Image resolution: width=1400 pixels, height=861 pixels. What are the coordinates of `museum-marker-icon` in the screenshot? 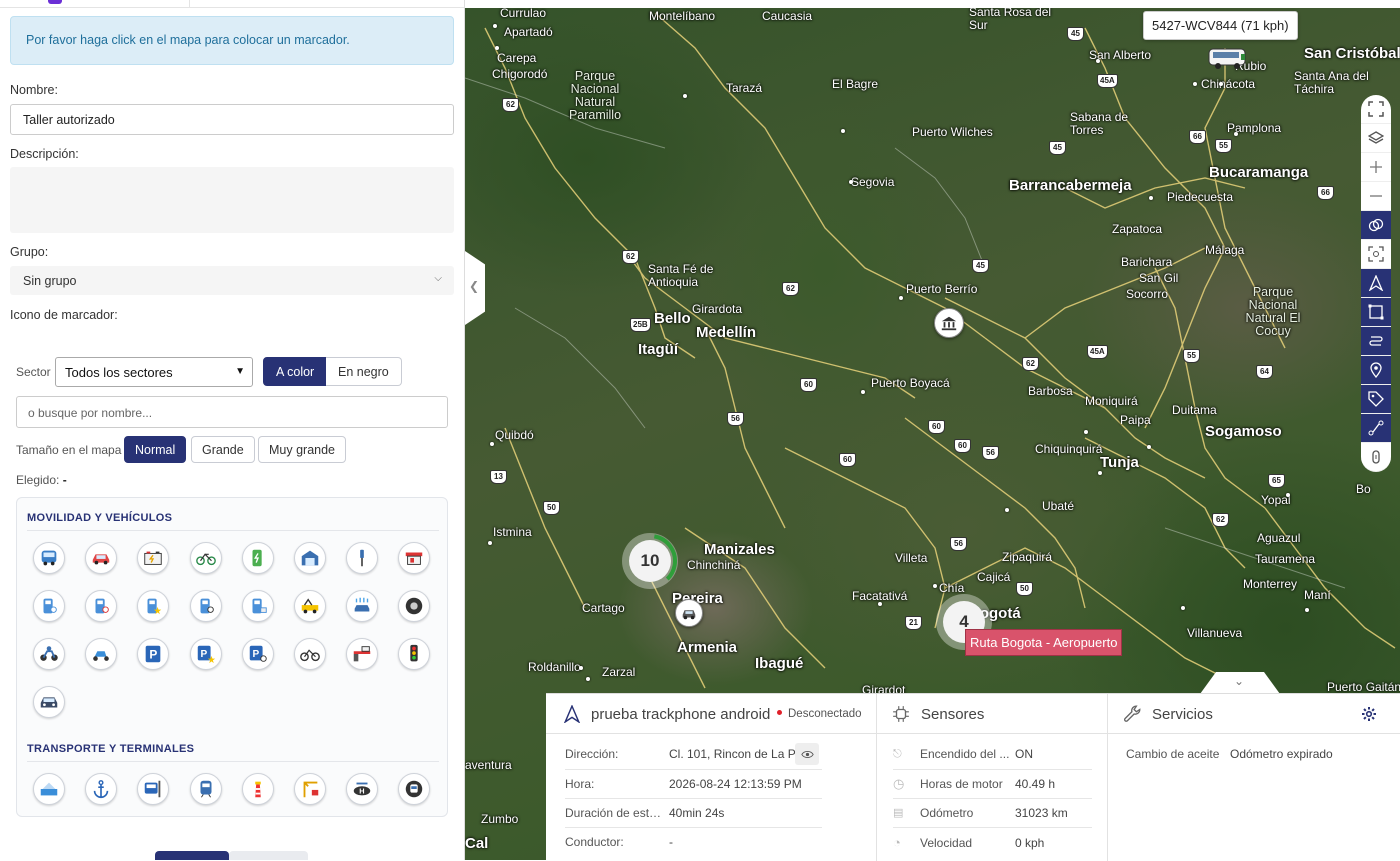 It's located at (949, 323).